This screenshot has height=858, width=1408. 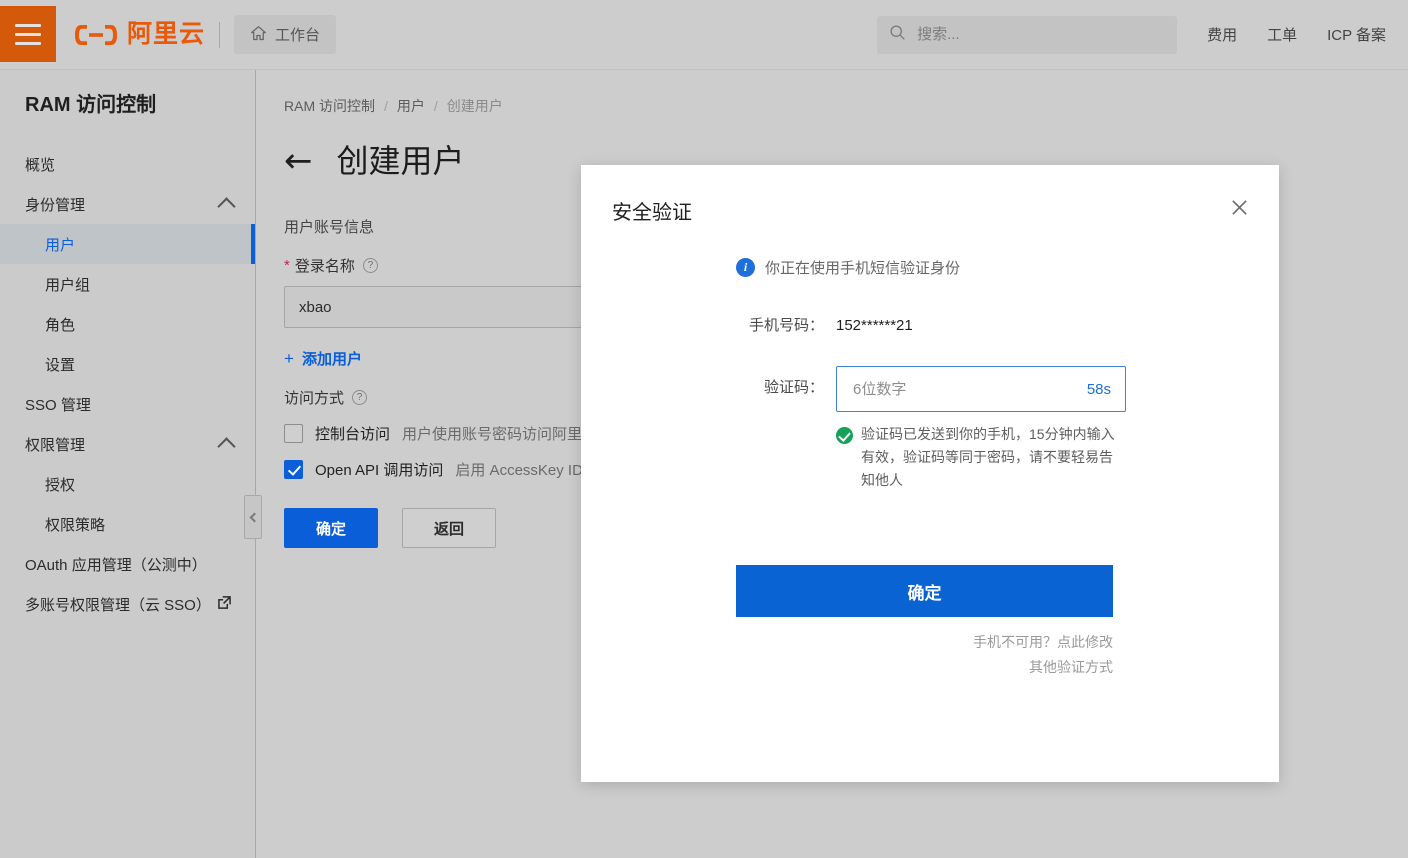 I want to click on back-button: 返回, so click(x=449, y=528).